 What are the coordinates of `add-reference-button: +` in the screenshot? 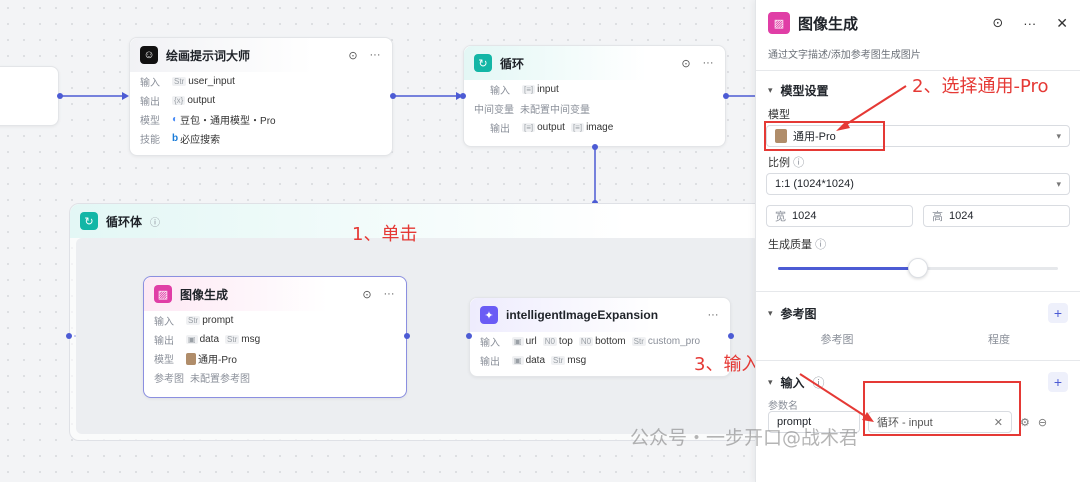 It's located at (1058, 313).